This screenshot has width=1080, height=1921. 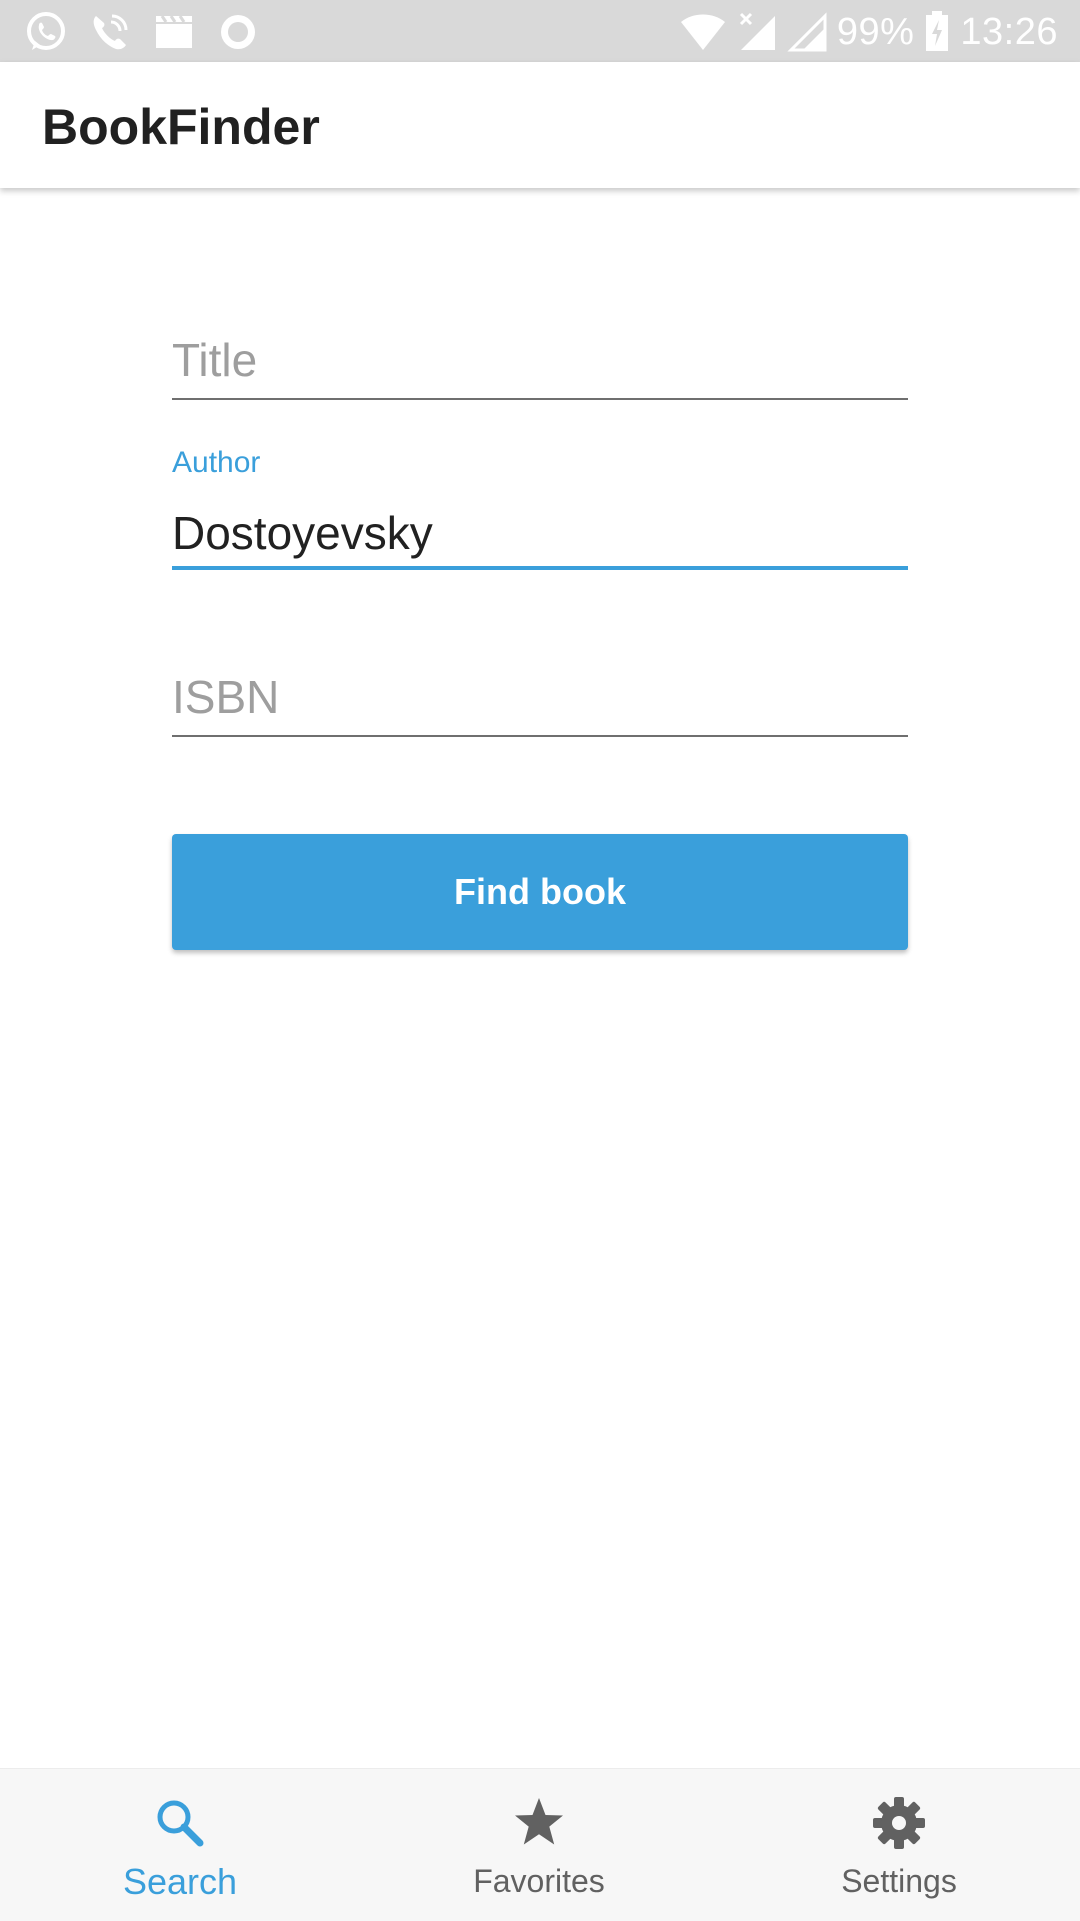 What do you see at coordinates (142, 32) in the screenshot?
I see `status-notification-icons` at bounding box center [142, 32].